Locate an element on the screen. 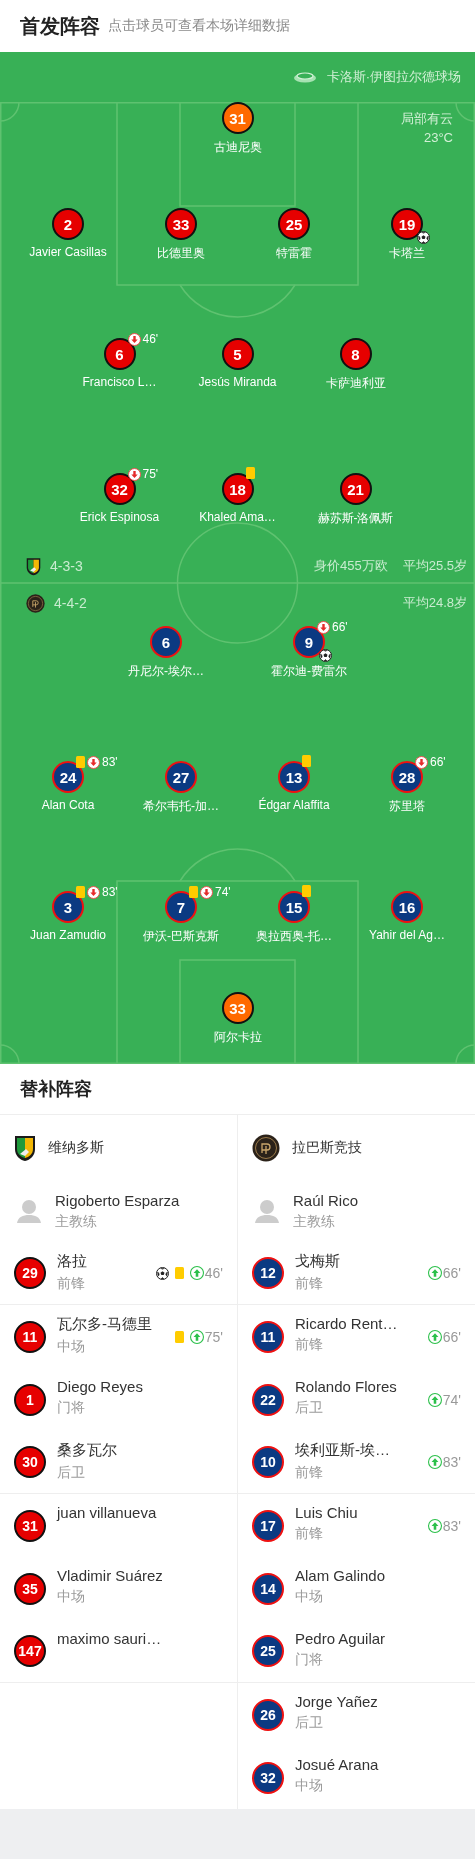  average-age: 平均25.5岁 is located at coordinates (434, 566).